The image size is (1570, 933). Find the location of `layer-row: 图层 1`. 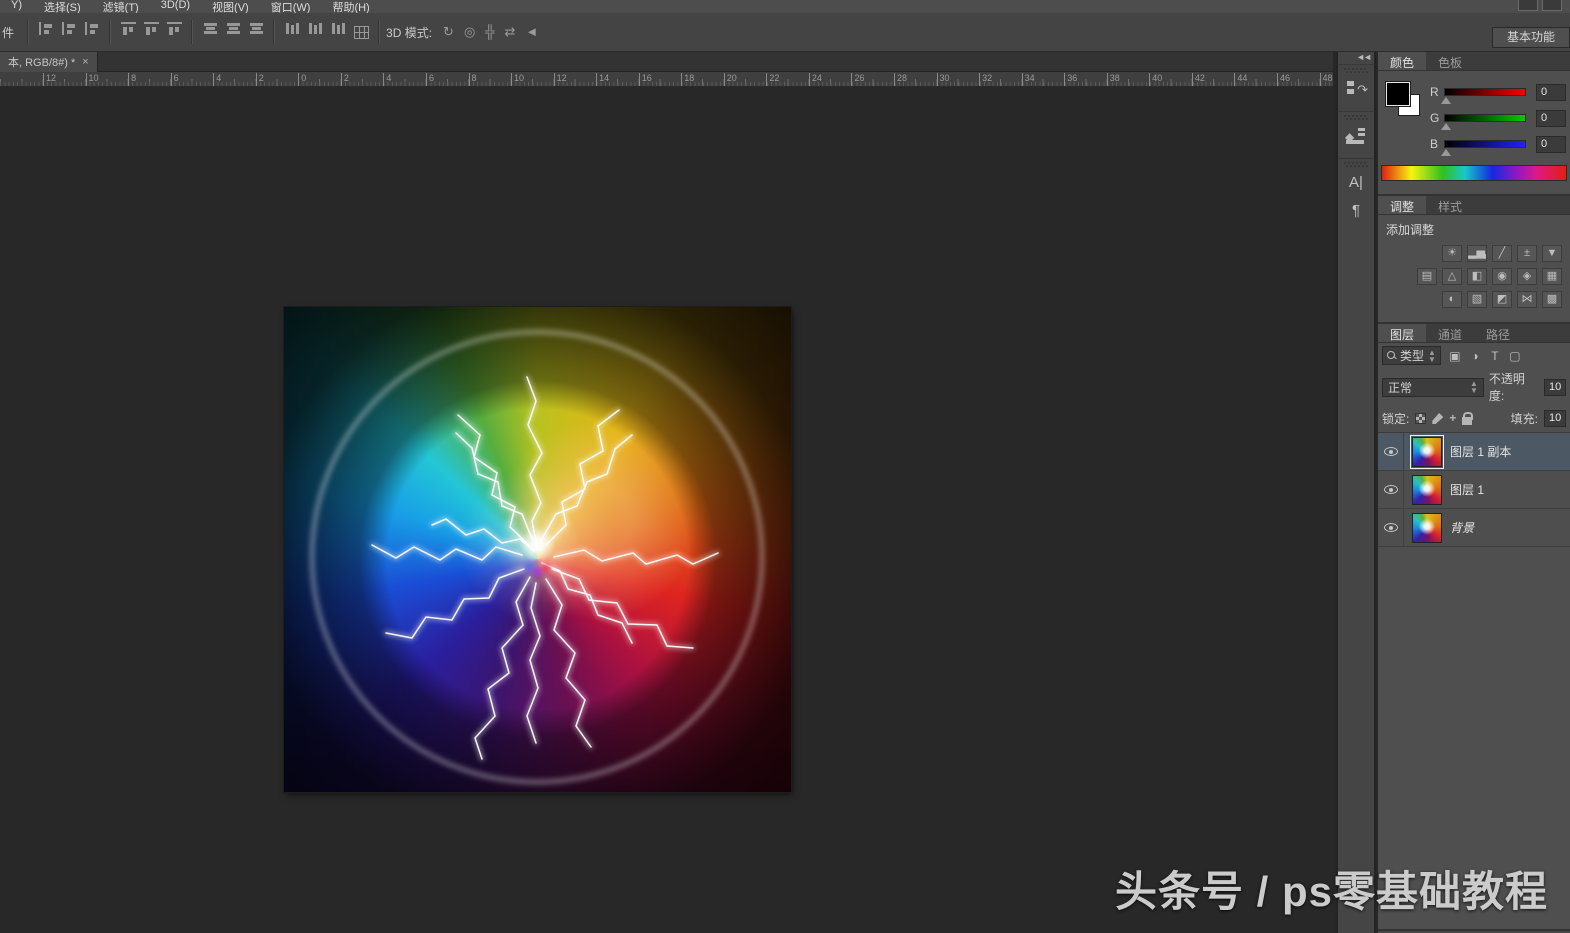

layer-row: 图层 1 is located at coordinates (1474, 490).